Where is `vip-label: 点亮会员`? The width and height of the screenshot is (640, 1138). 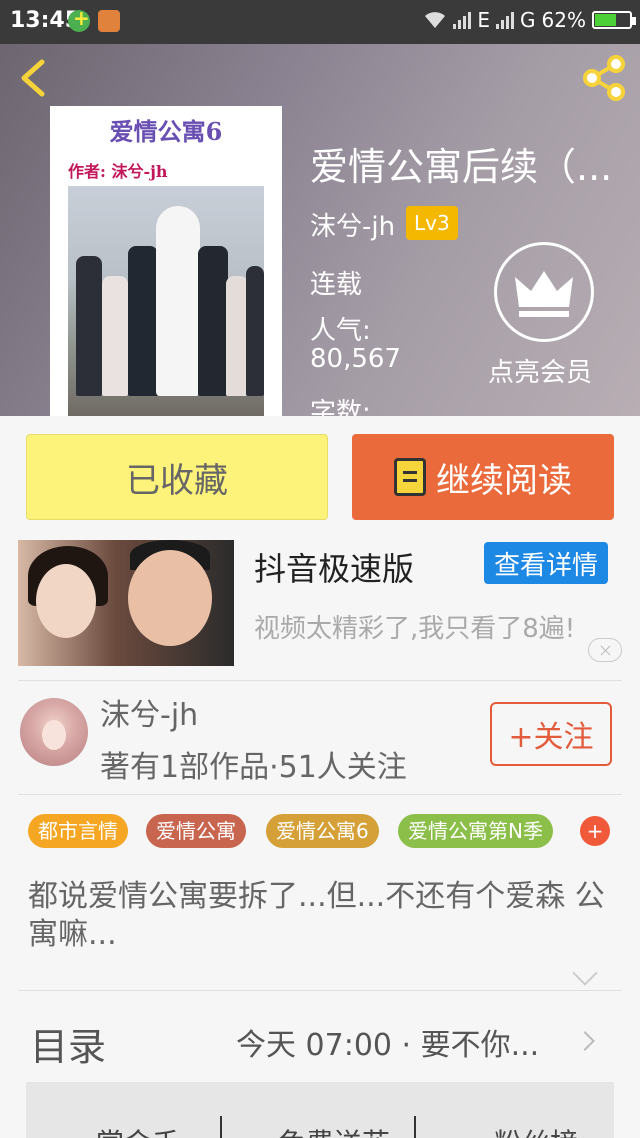
vip-label: 点亮会员 is located at coordinates (540, 370).